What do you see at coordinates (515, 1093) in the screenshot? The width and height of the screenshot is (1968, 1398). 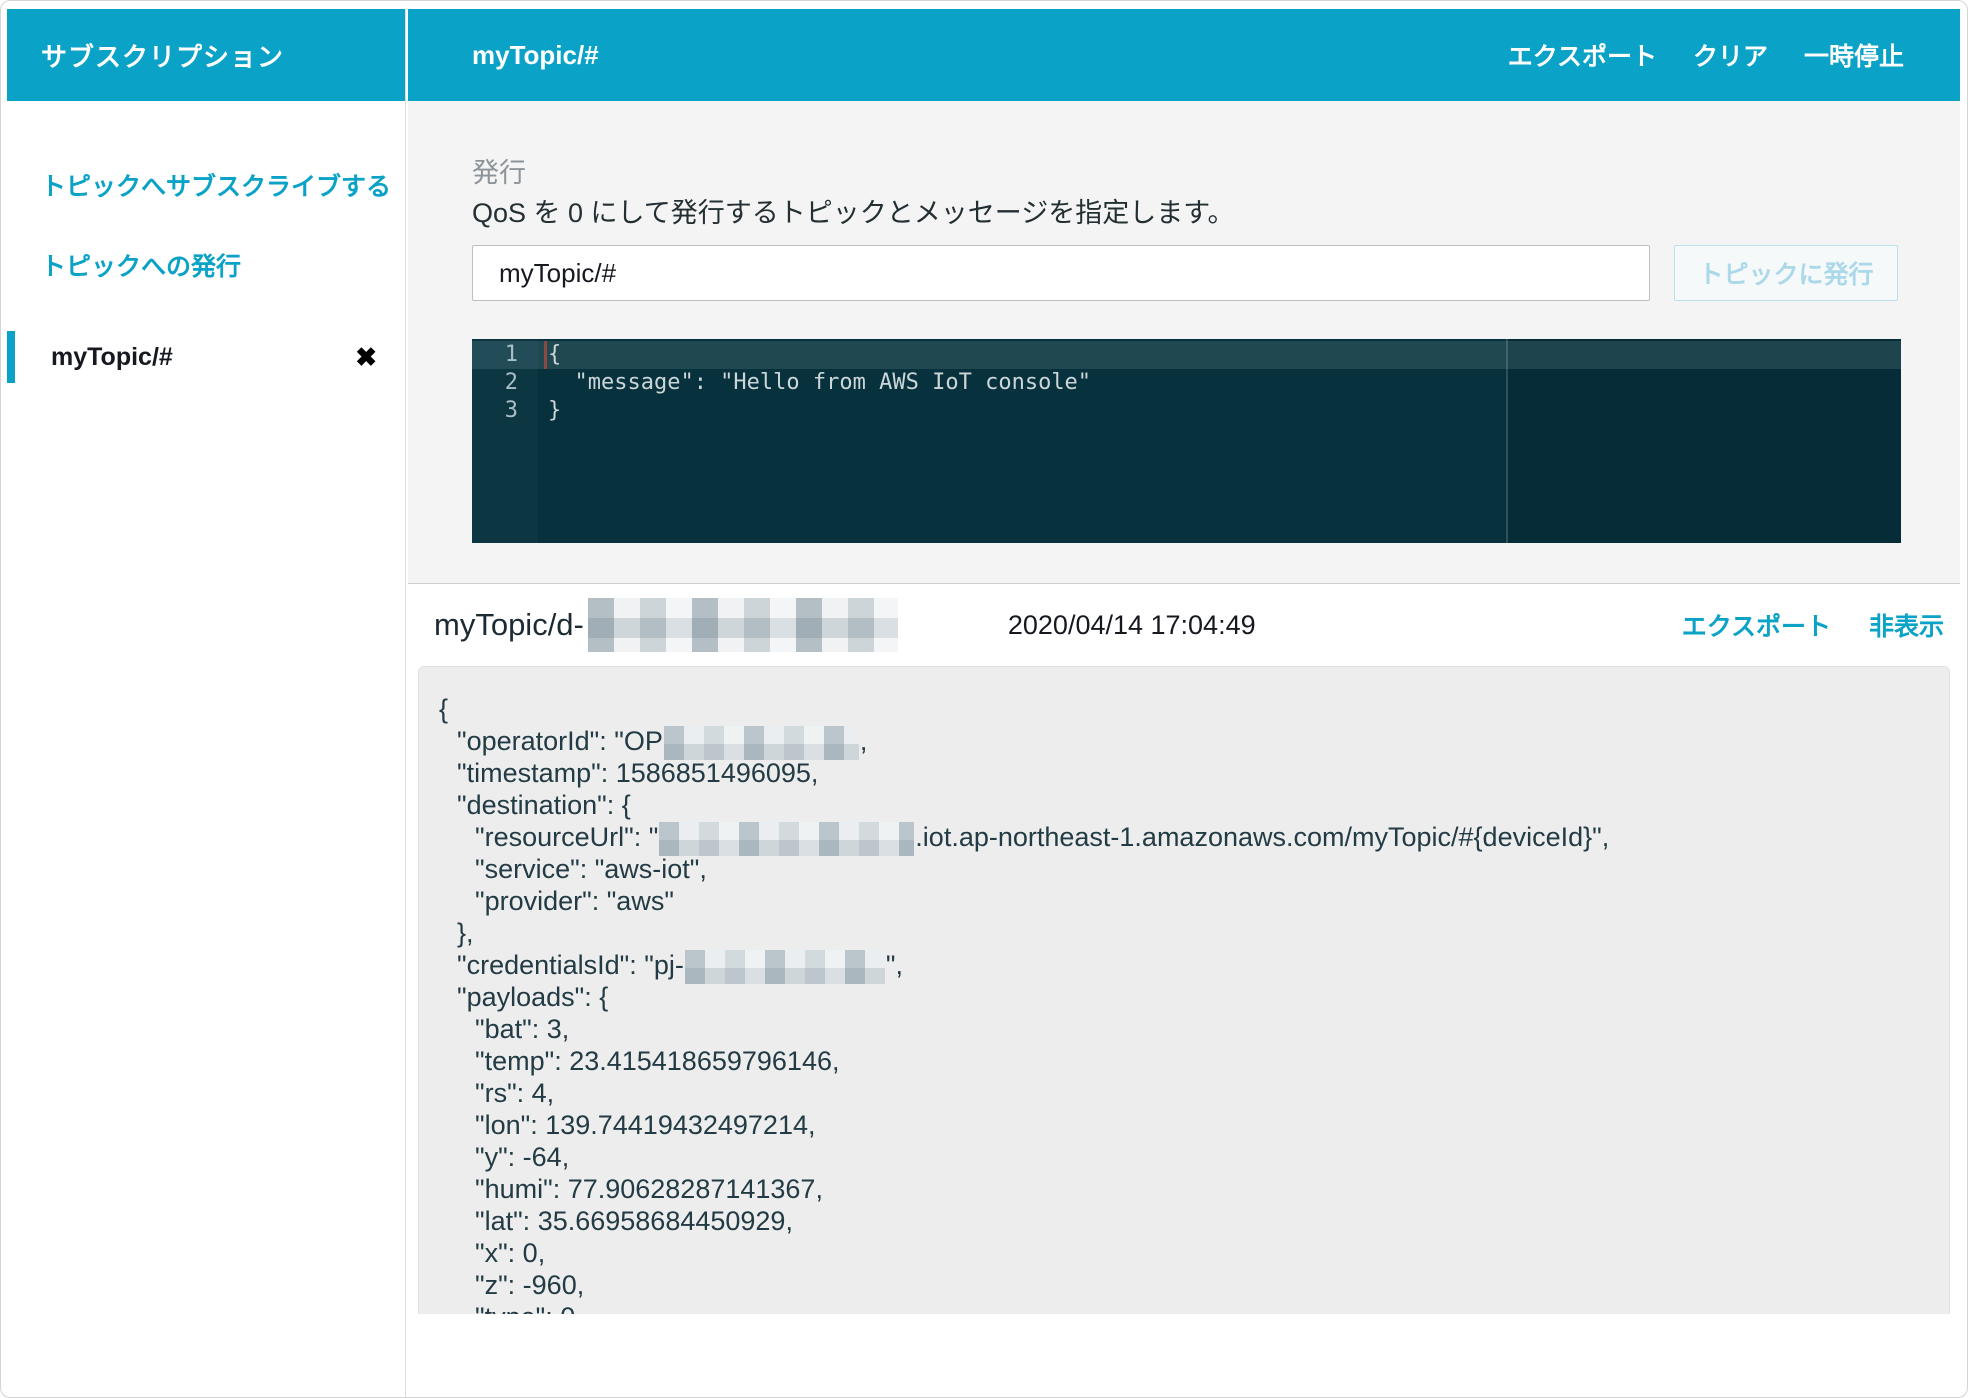 I see `json-text: "rs": 4,` at bounding box center [515, 1093].